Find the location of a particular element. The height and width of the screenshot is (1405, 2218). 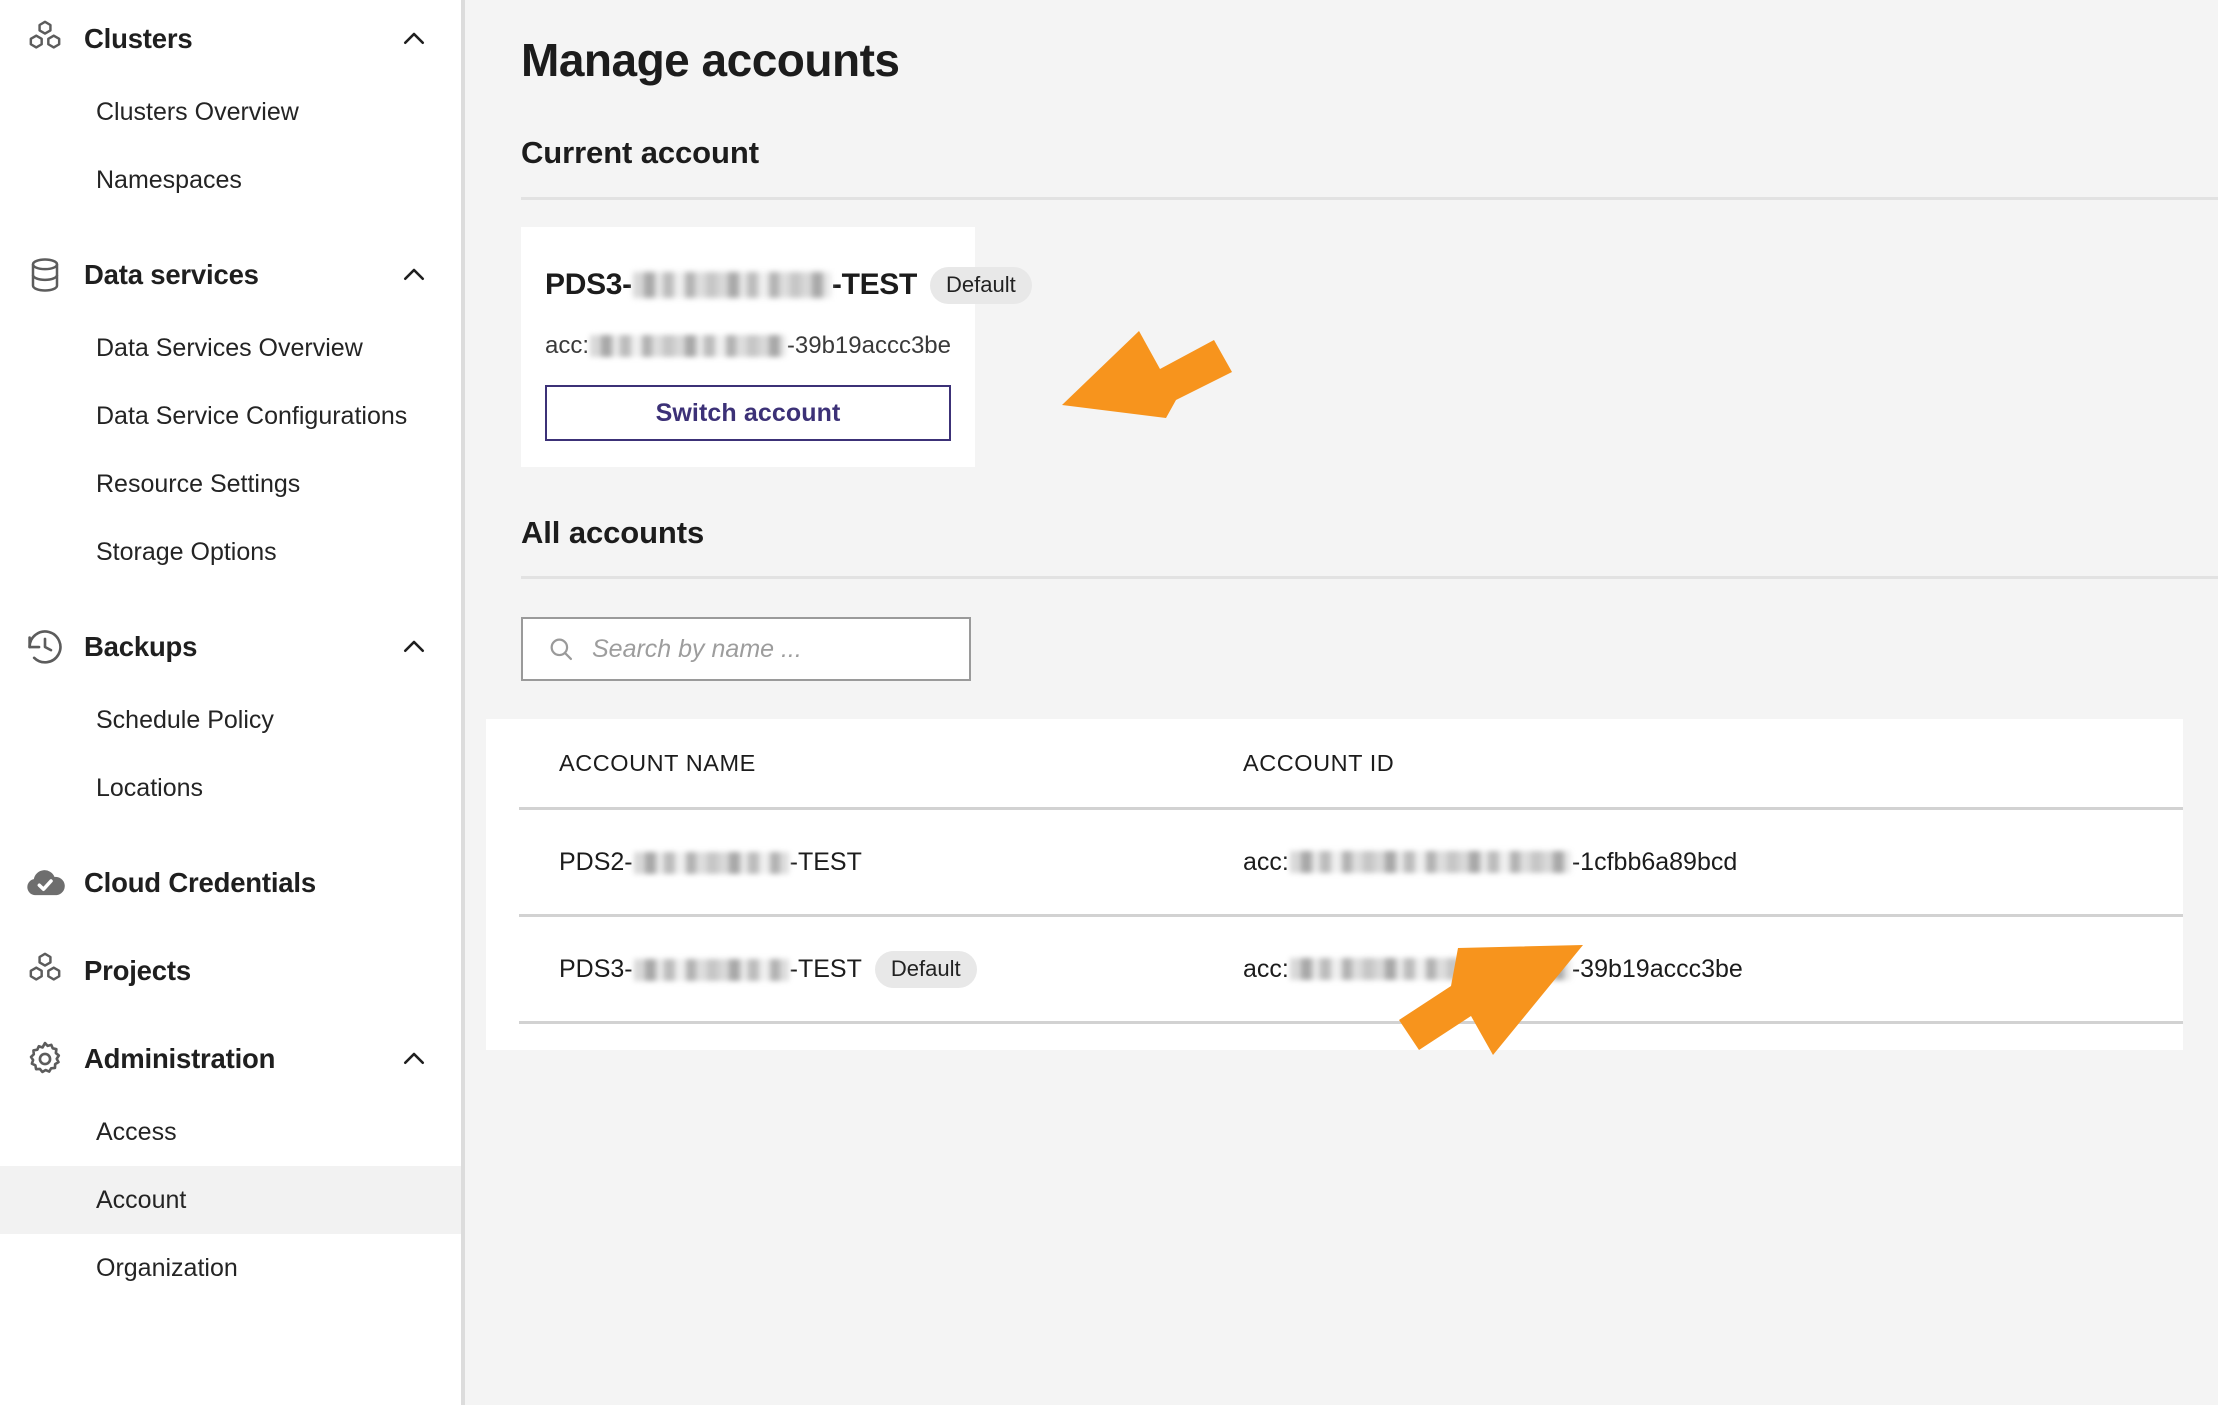

sidebar-group-cloud-credentials: Cloud Credentials is located at coordinates (230, 883).